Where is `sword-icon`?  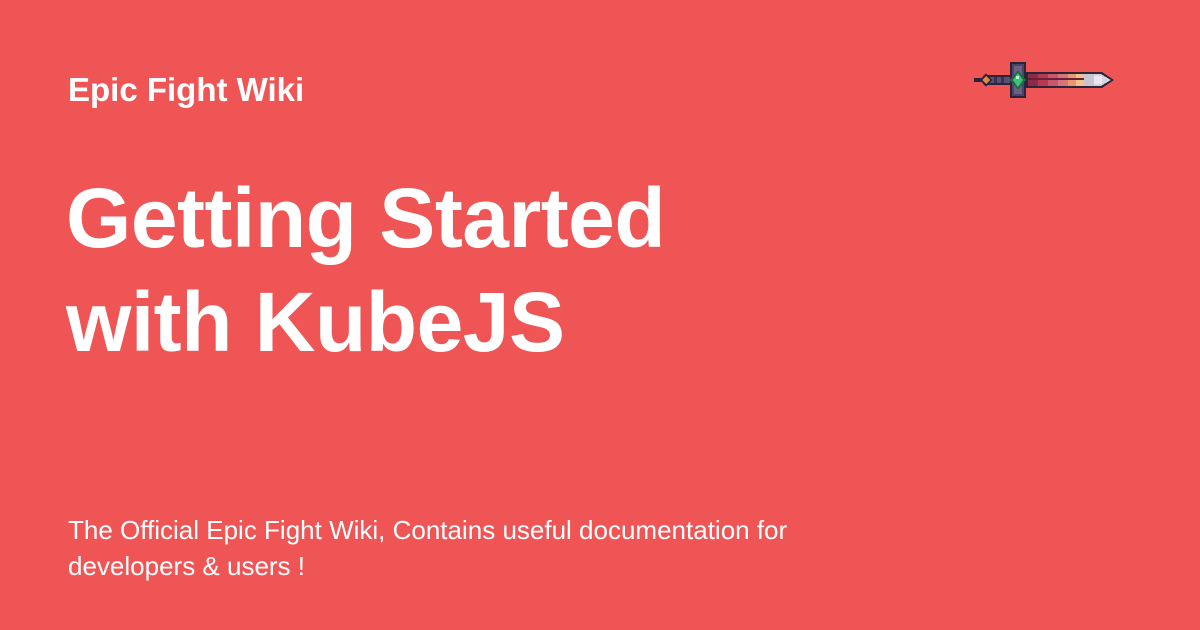
sword-icon is located at coordinates (1043, 80).